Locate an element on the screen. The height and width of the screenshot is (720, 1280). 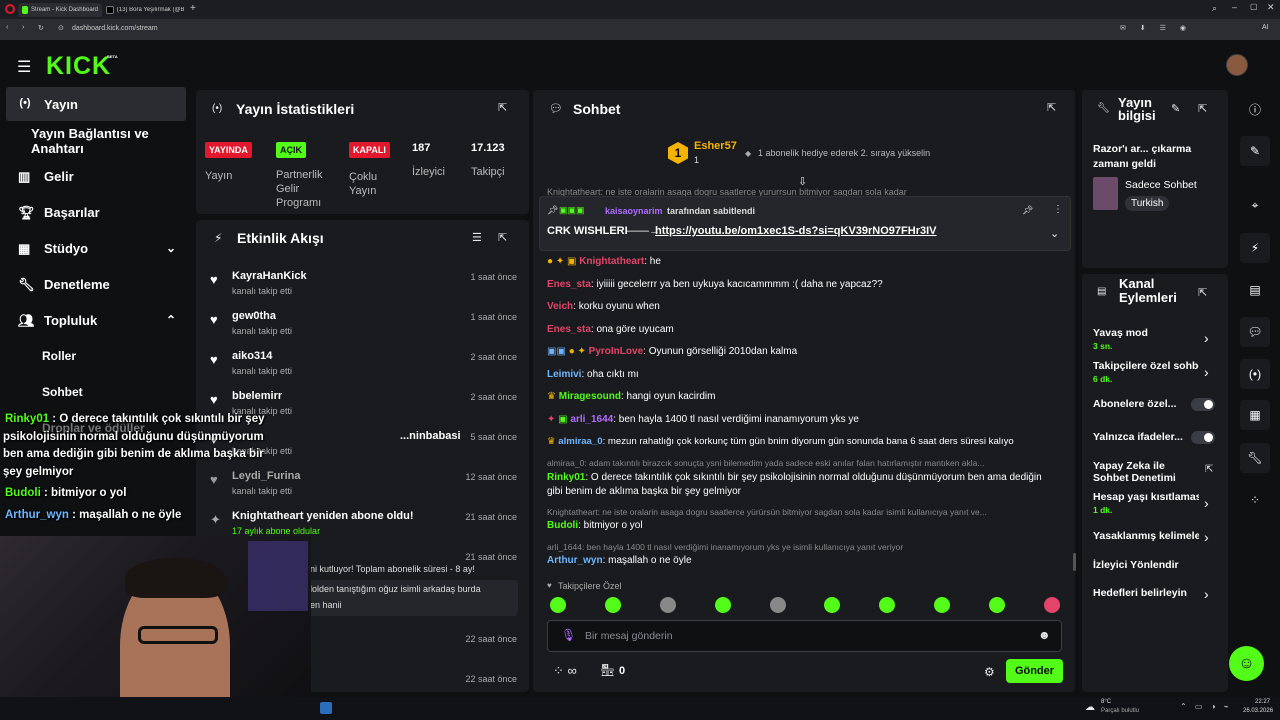
opera-icon is located at coordinates (10, 9).